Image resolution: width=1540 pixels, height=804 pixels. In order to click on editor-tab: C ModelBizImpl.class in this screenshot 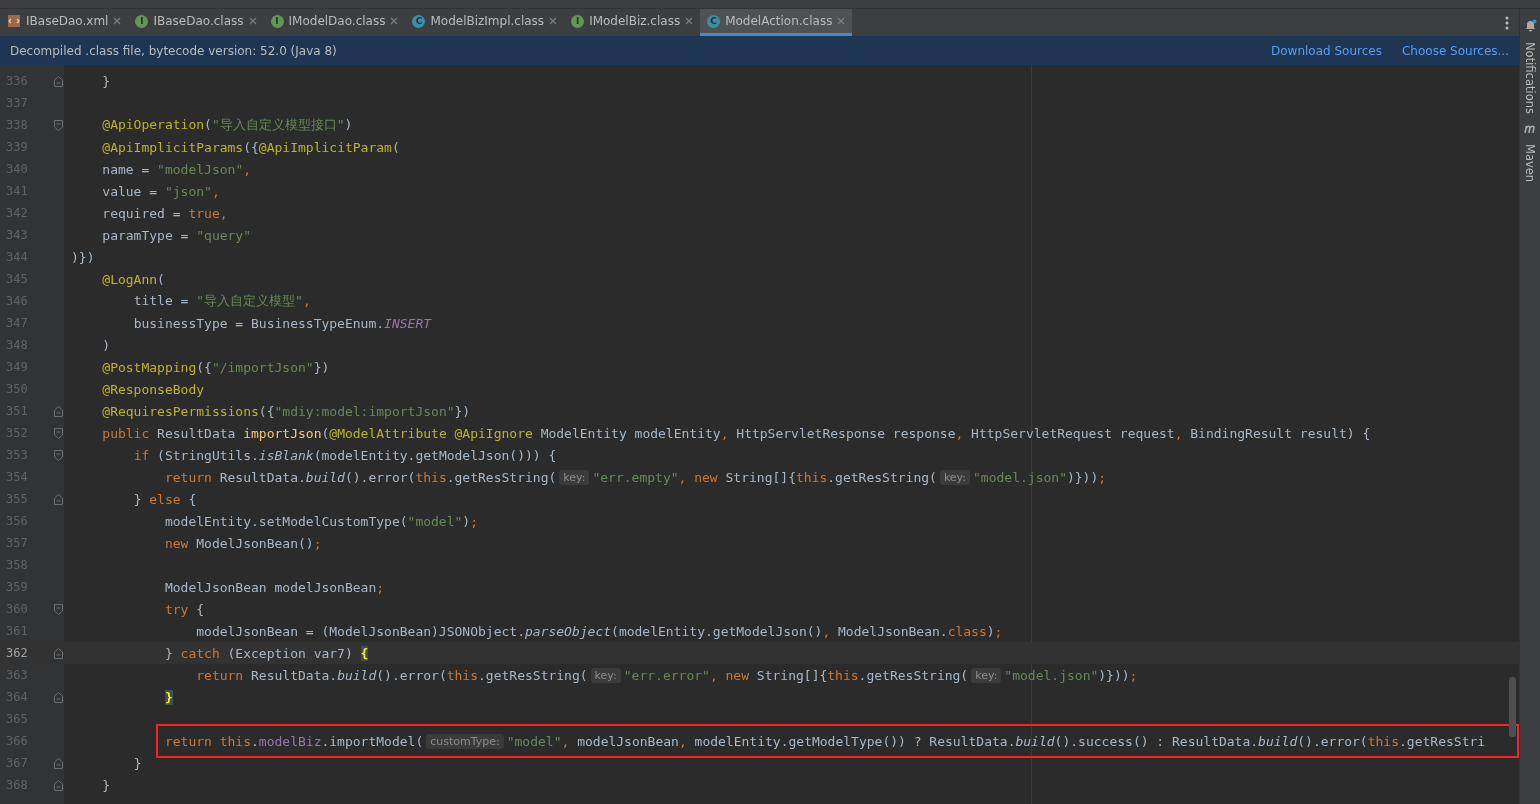, I will do `click(485, 22)`.